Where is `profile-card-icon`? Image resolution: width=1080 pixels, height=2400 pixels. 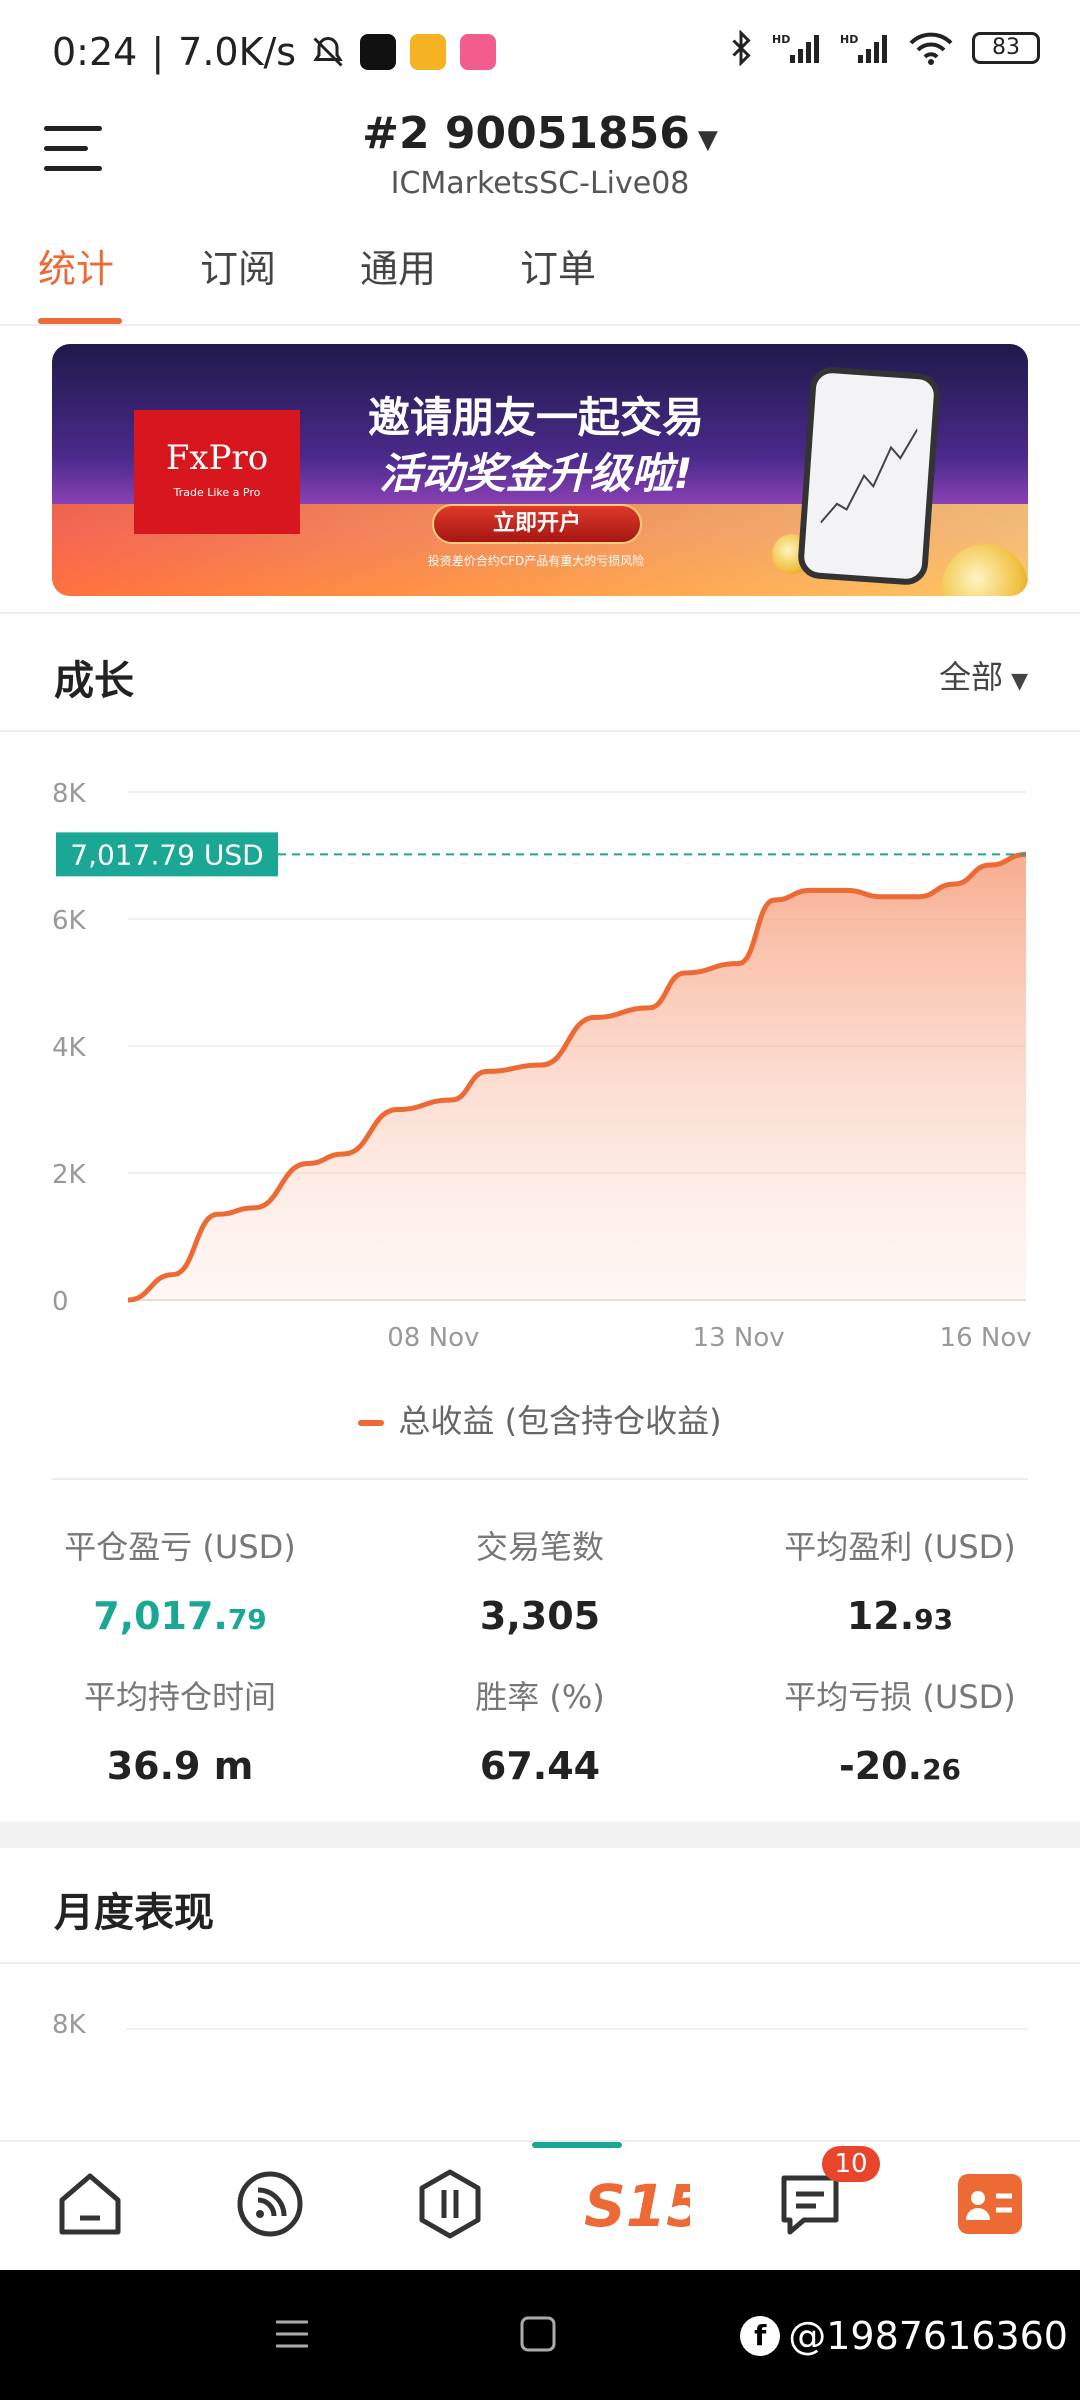 profile-card-icon is located at coordinates (990, 2204).